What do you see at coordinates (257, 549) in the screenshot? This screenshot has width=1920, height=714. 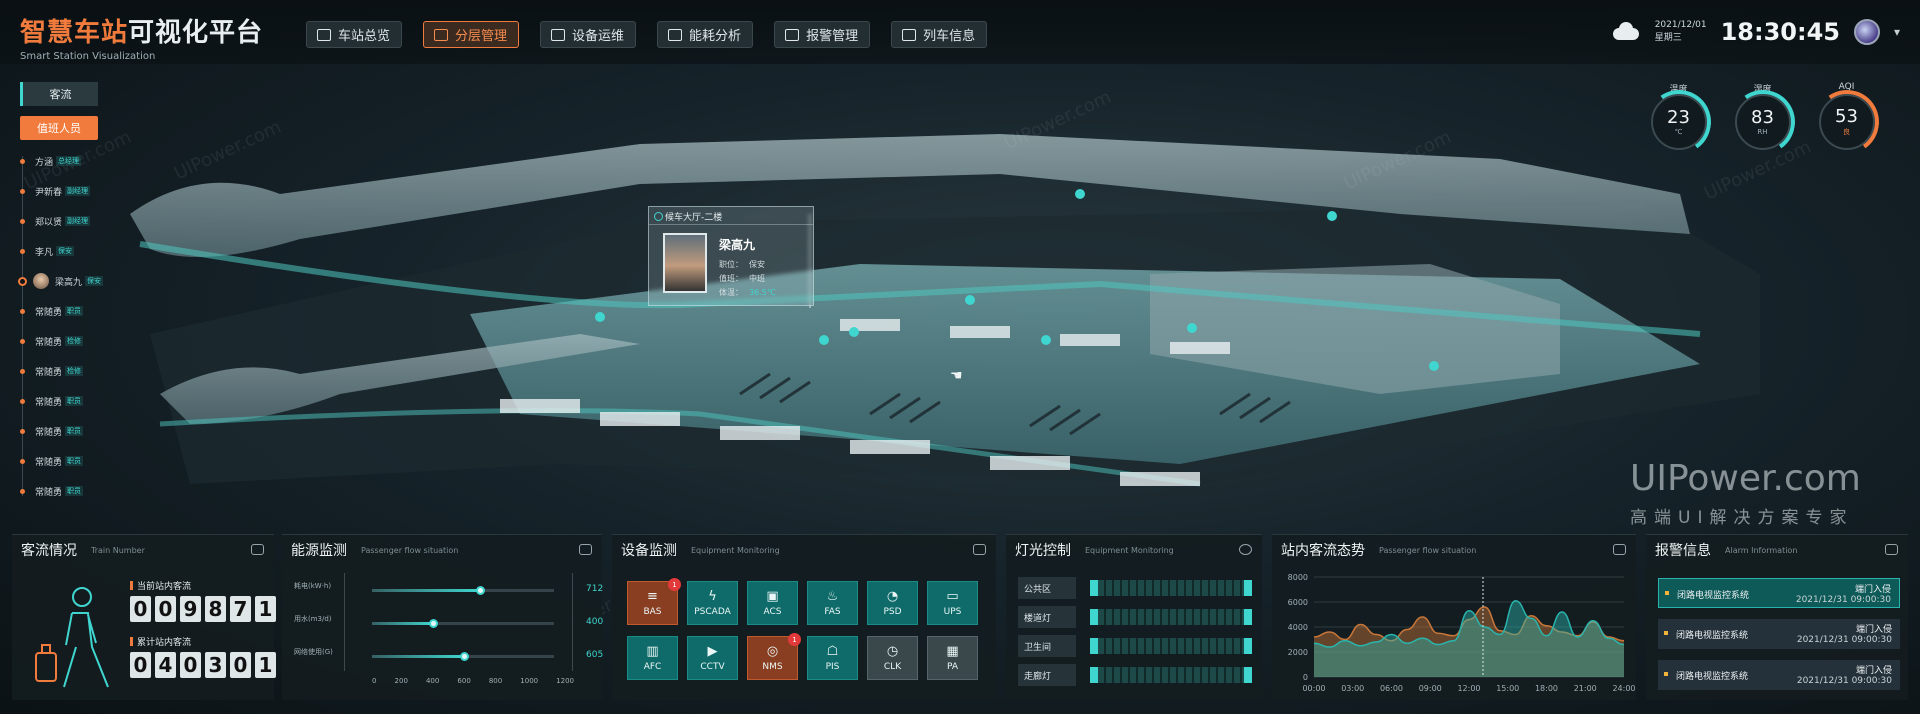 I see `train-icon` at bounding box center [257, 549].